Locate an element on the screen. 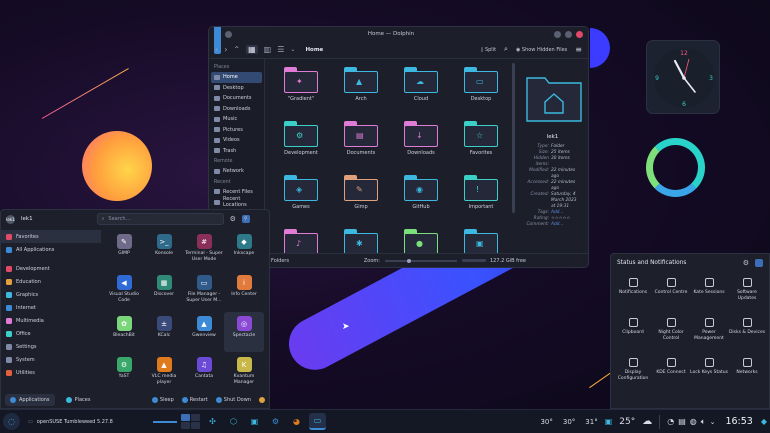  sidebar-item-place-0: Home is located at coordinates (236, 77).